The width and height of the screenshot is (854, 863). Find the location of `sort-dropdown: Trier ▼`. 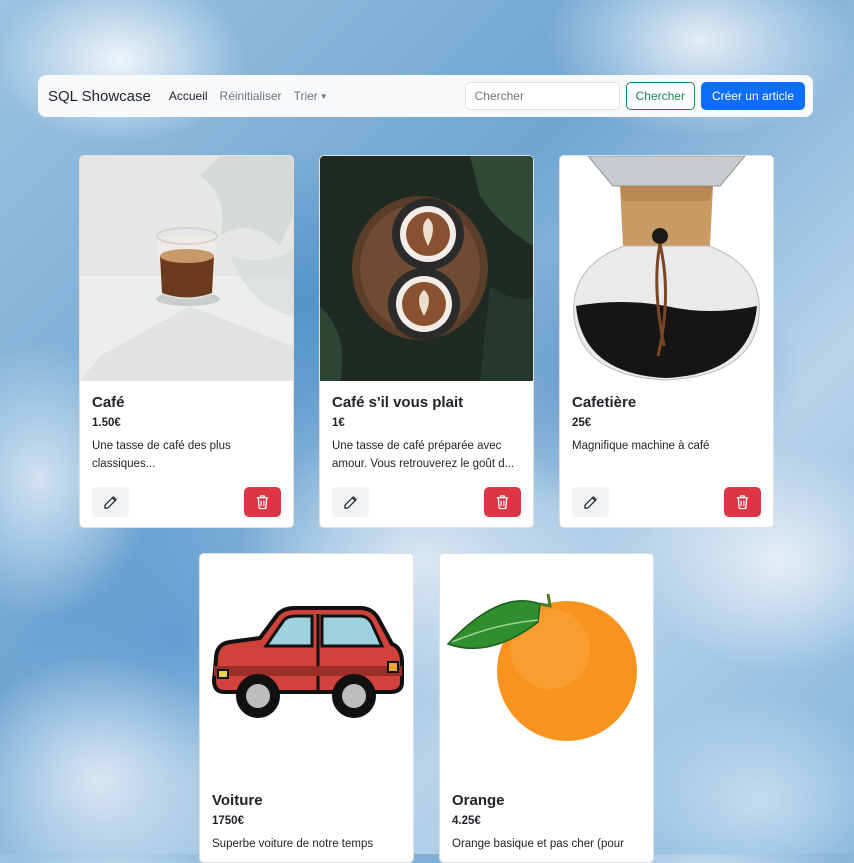

sort-dropdown: Trier ▼ is located at coordinates (311, 96).